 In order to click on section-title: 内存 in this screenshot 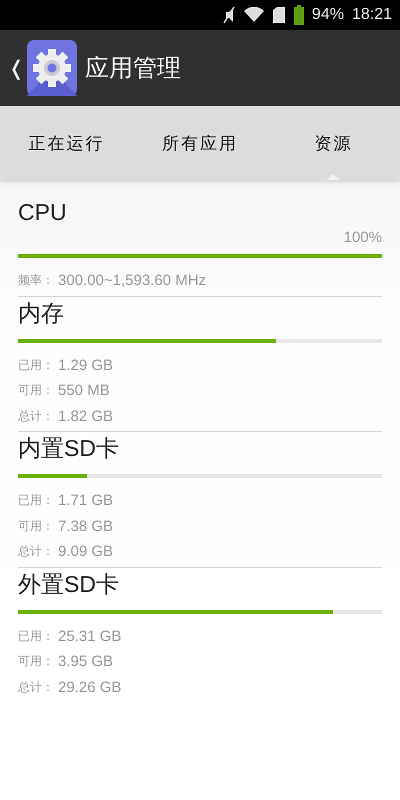, I will do `click(41, 313)`.